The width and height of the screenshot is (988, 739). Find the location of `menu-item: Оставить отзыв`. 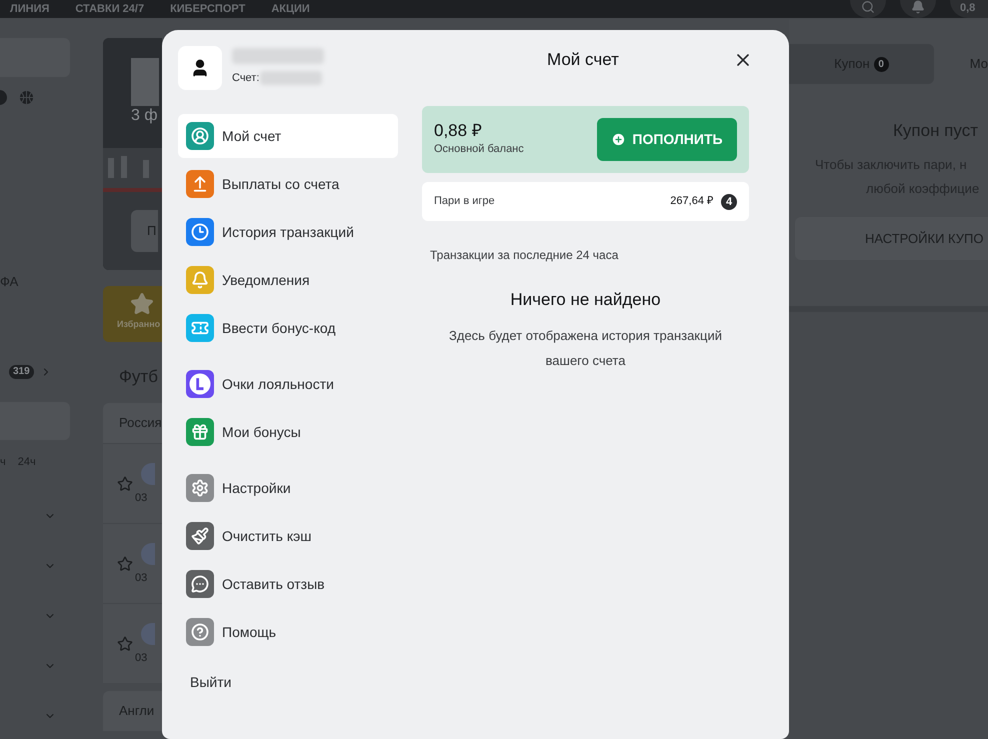

menu-item: Оставить отзыв is located at coordinates (288, 584).